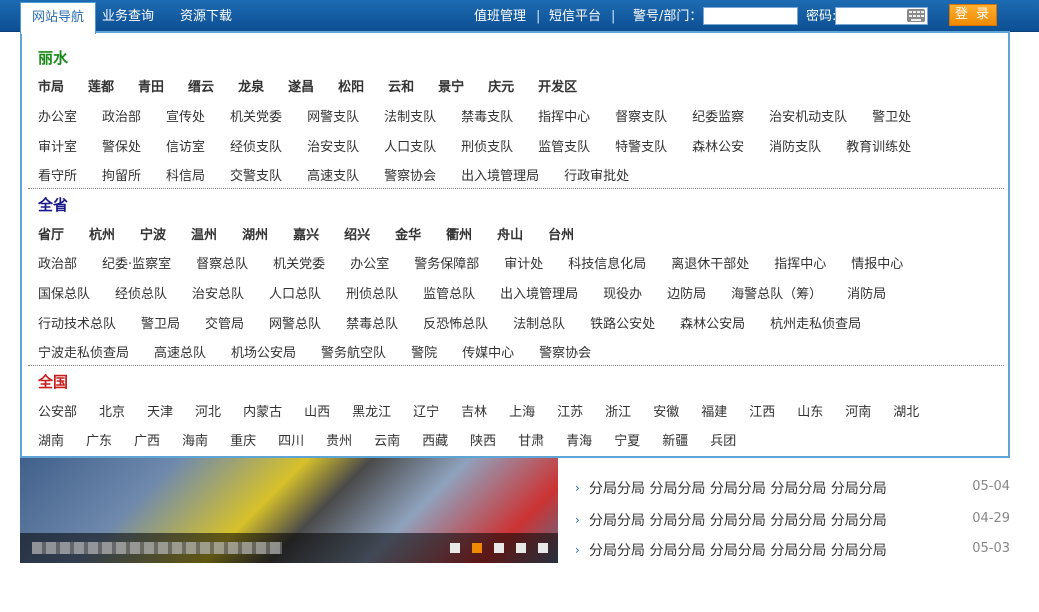  I want to click on nav-link: 警卫局, so click(160, 322).